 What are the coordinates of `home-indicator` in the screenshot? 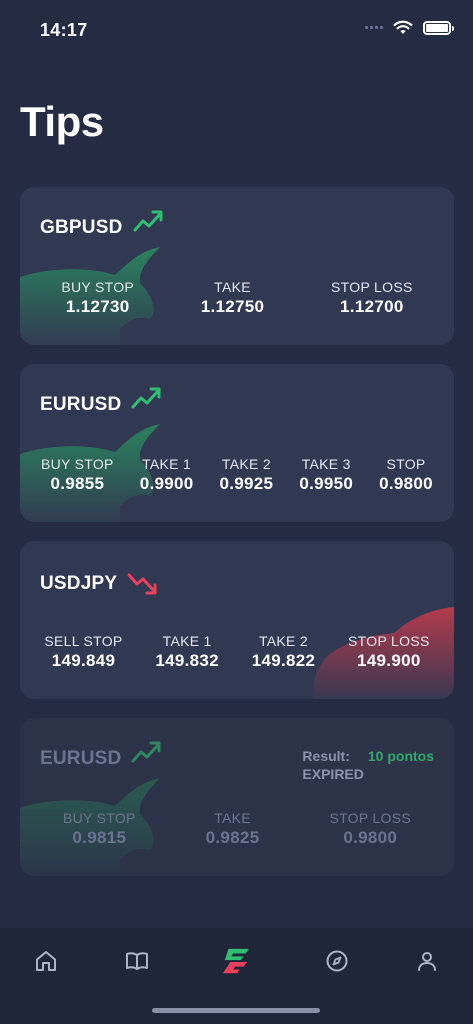 It's located at (236, 1010).